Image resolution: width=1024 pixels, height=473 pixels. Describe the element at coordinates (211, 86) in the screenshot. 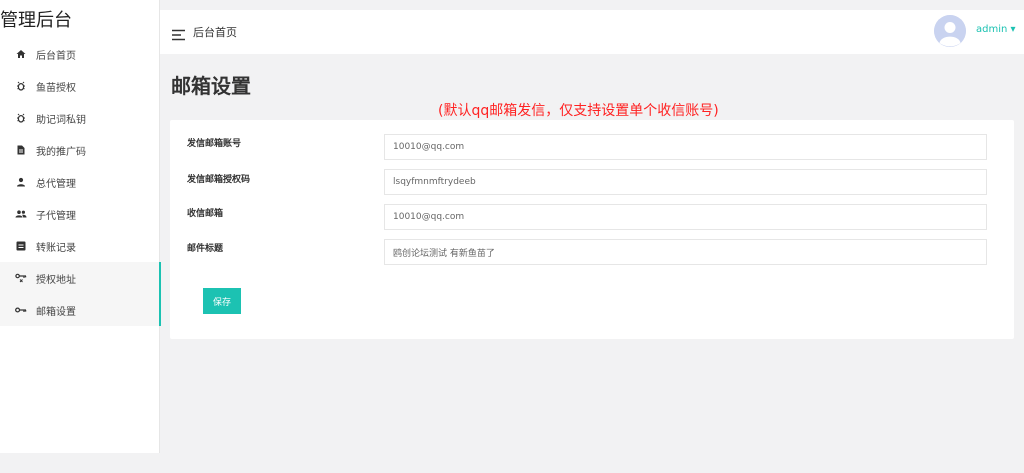

I see `page-title: 邮箱设置` at that location.